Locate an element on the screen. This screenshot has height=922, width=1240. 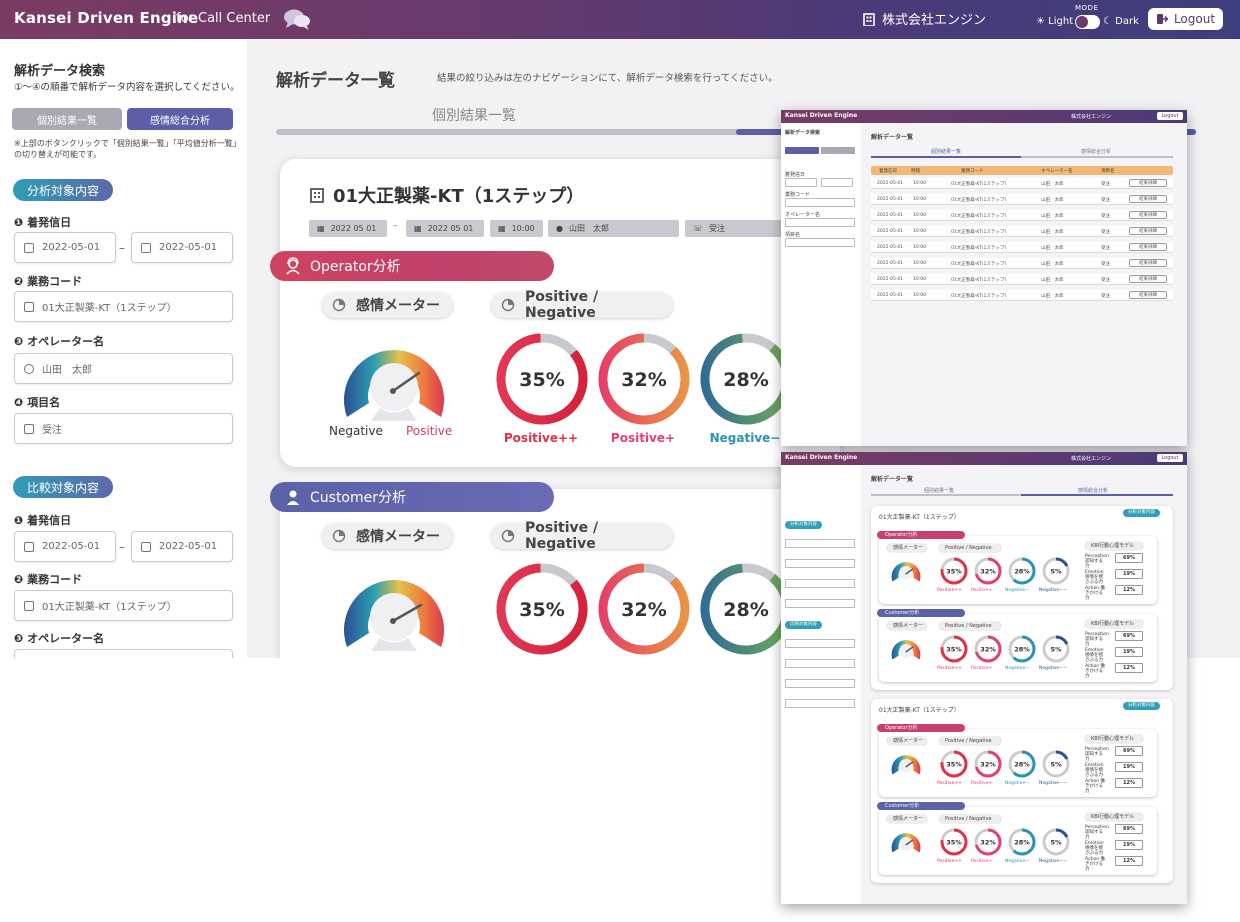
thumb1-th-item: 項目名 is located at coordinates (1108, 171).